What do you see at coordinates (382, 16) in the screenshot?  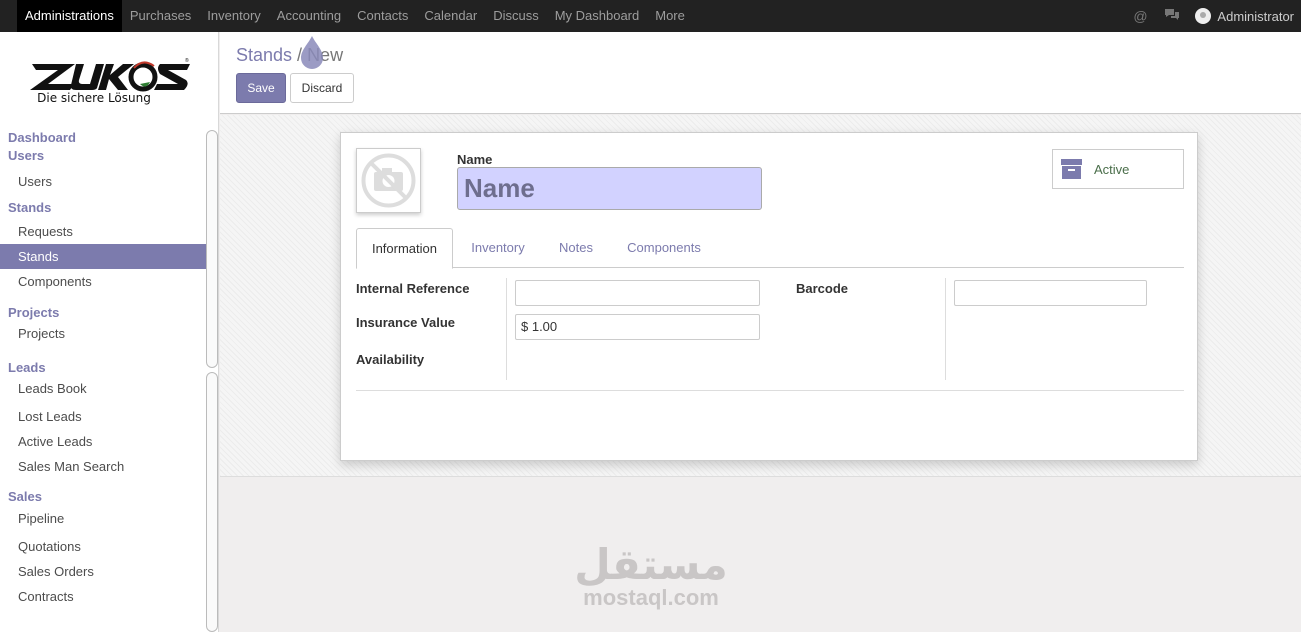 I see `menu-contacts: Contacts` at bounding box center [382, 16].